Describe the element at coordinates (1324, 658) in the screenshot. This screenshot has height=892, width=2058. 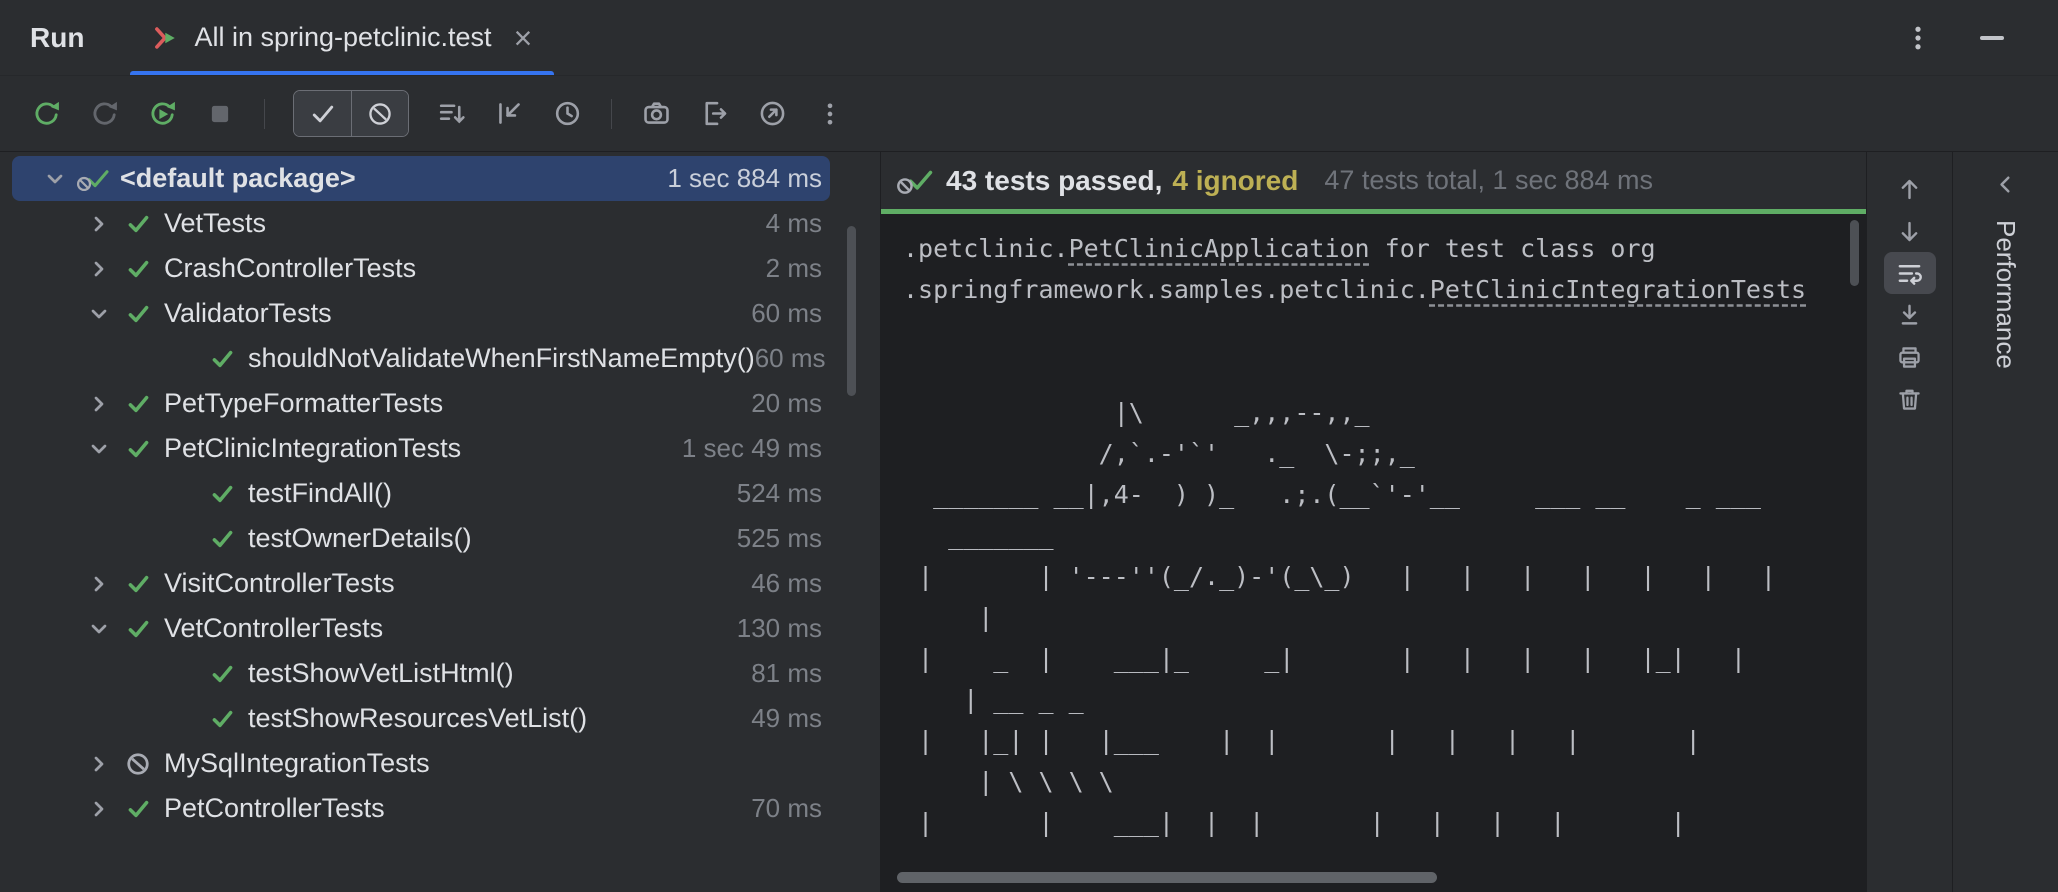
I see `console-line: | _ | ___|_ _| | | | | |_| |` at that location.